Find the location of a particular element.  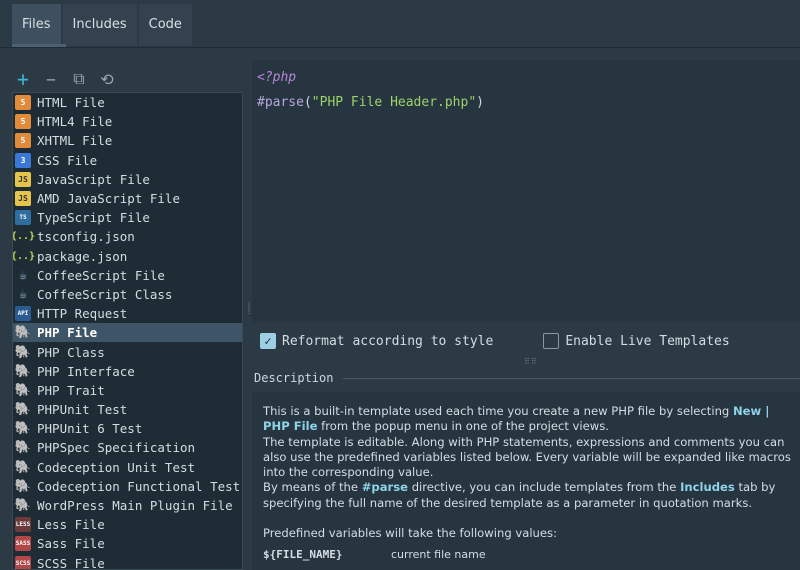

template-item: TS TypeScript File is located at coordinates (127, 217).